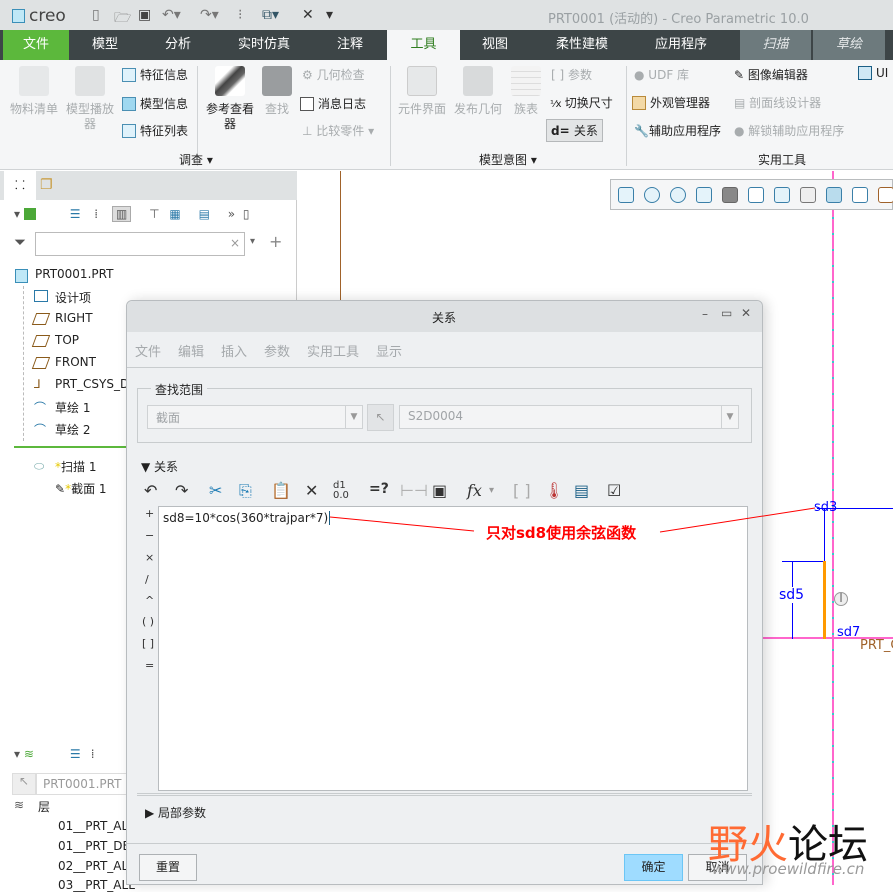 Image resolution: width=893 pixels, height=892 pixels. What do you see at coordinates (311, 490) in the screenshot?
I see `delete-icon: ✕` at bounding box center [311, 490].